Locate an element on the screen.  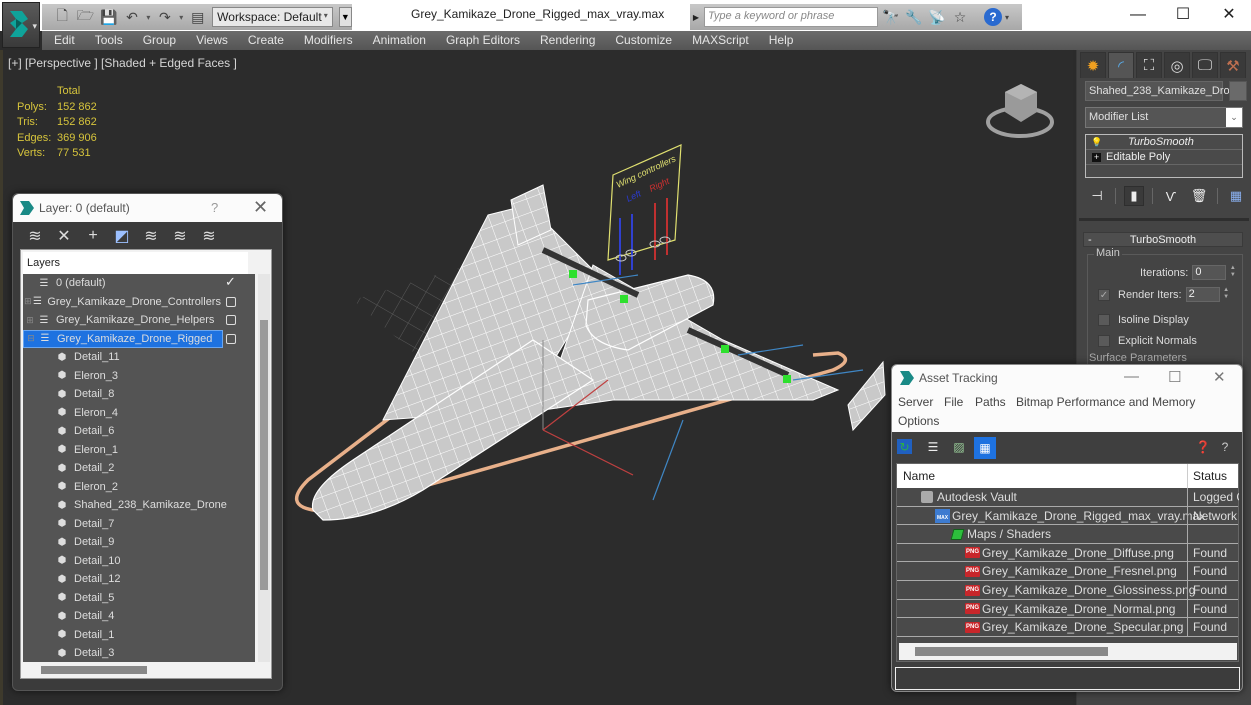
menu-maxscript: MAXScript is located at coordinates (720, 40).